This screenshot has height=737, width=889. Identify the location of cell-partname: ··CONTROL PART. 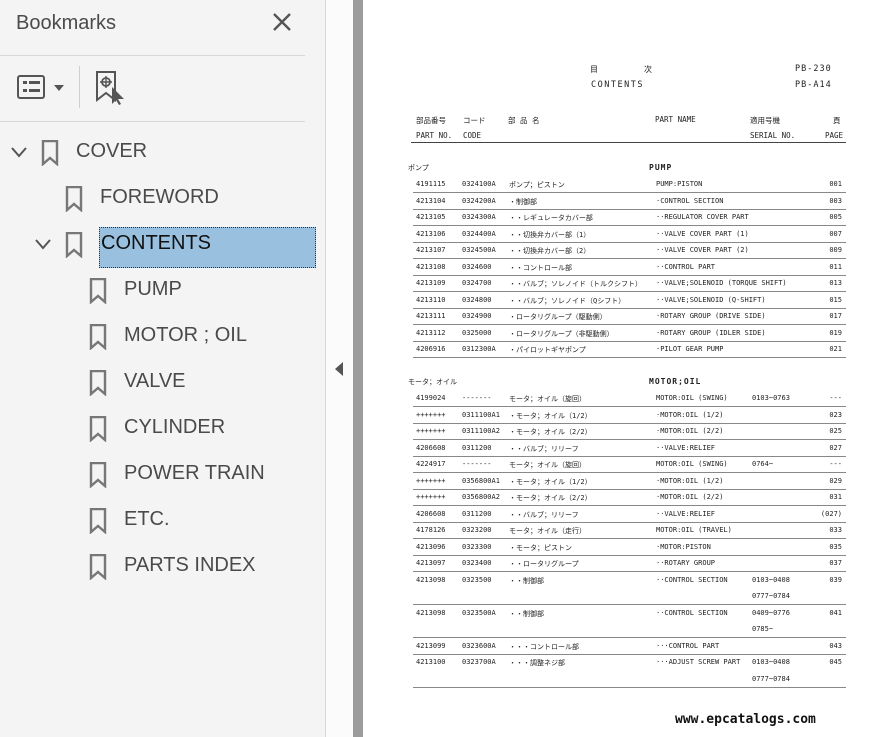
(686, 266).